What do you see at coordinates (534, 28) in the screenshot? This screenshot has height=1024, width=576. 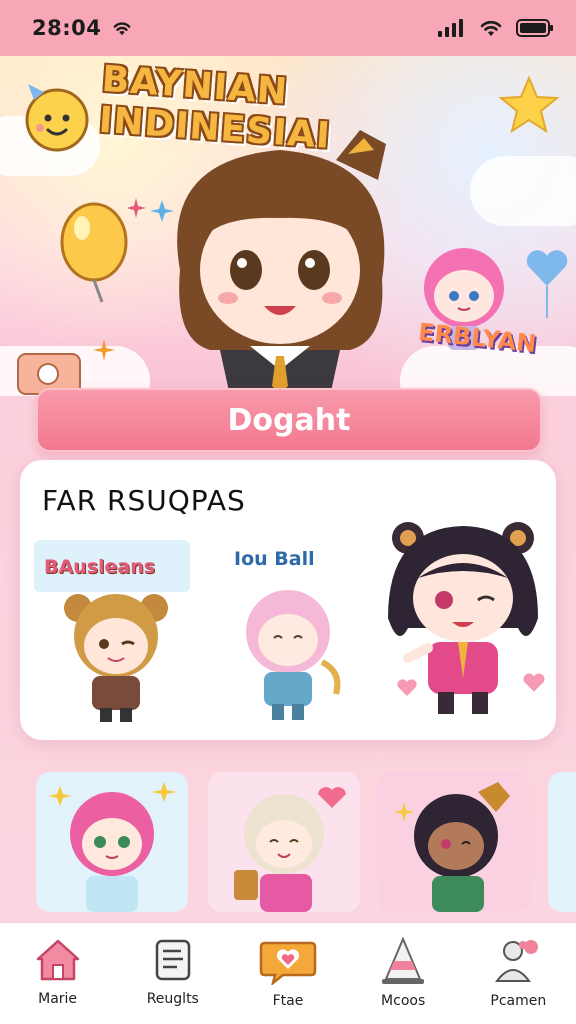 I see `battery-icon` at bounding box center [534, 28].